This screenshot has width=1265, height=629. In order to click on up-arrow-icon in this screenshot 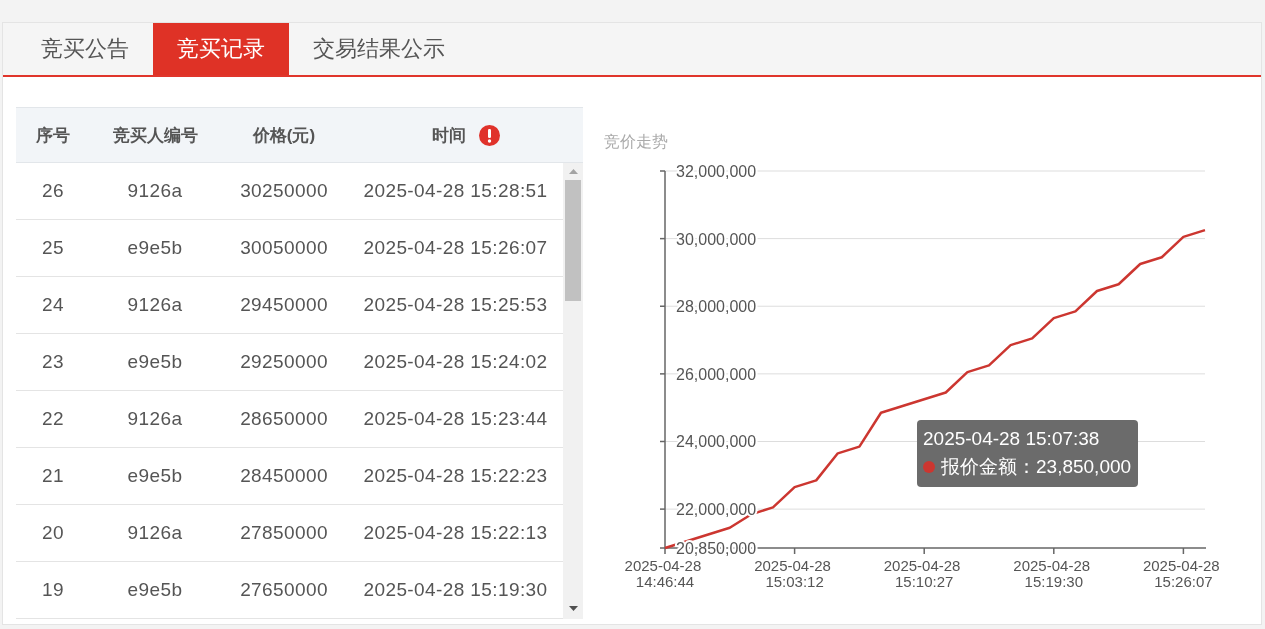, I will do `click(573, 171)`.